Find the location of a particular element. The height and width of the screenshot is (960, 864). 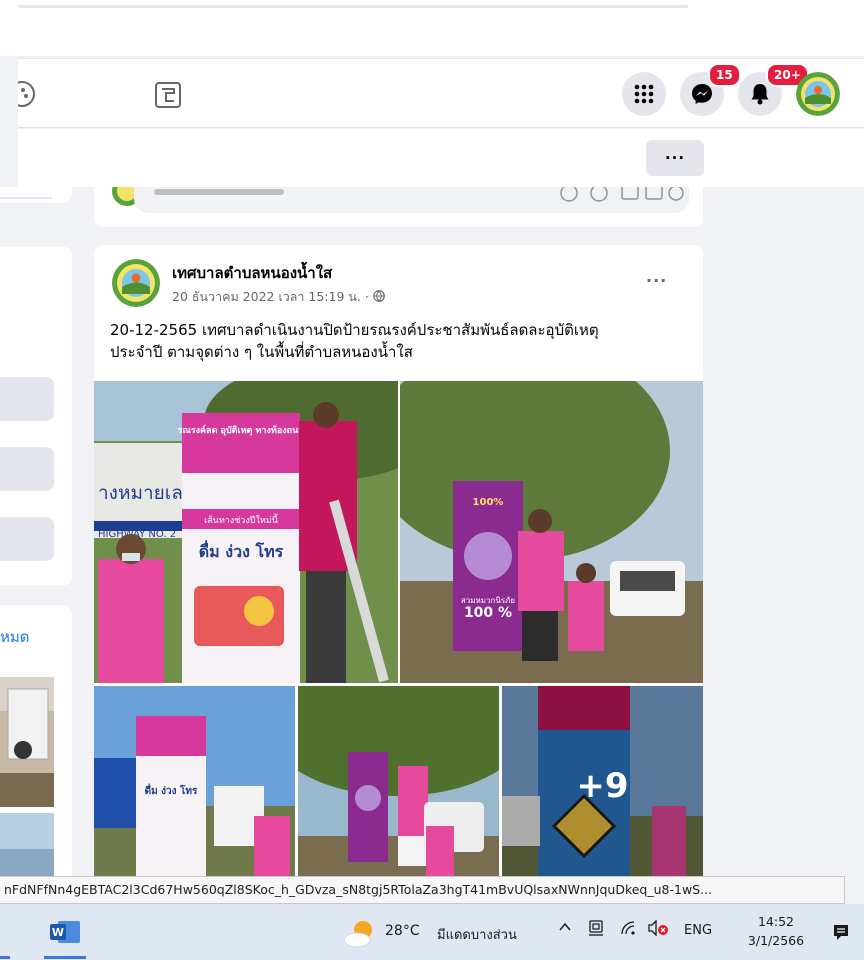

messenger-badge: 15 is located at coordinates (724, 75).